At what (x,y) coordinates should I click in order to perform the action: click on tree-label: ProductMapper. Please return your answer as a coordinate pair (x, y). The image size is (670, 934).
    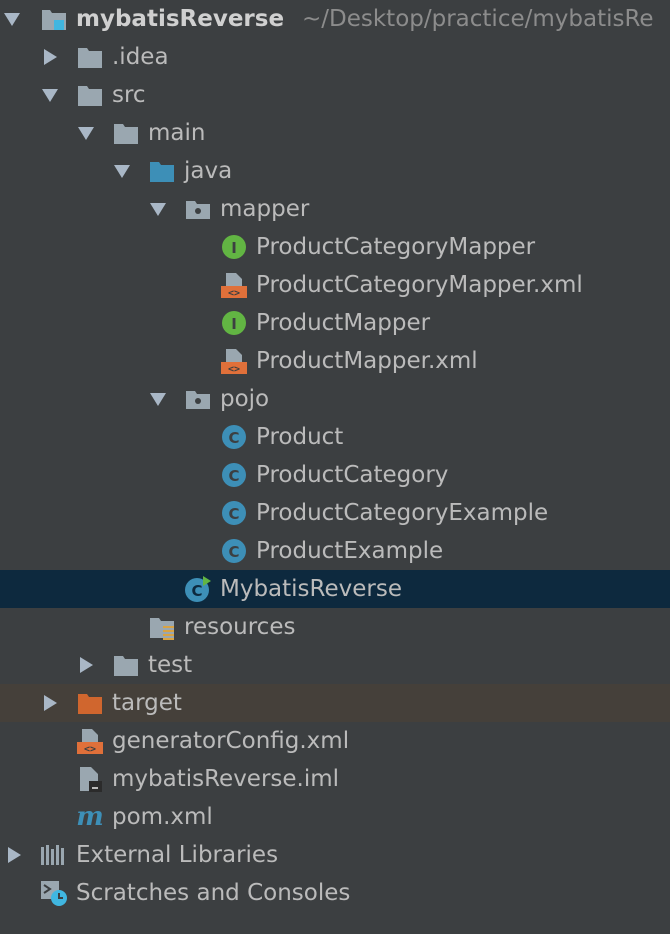
    Looking at the image, I should click on (343, 323).